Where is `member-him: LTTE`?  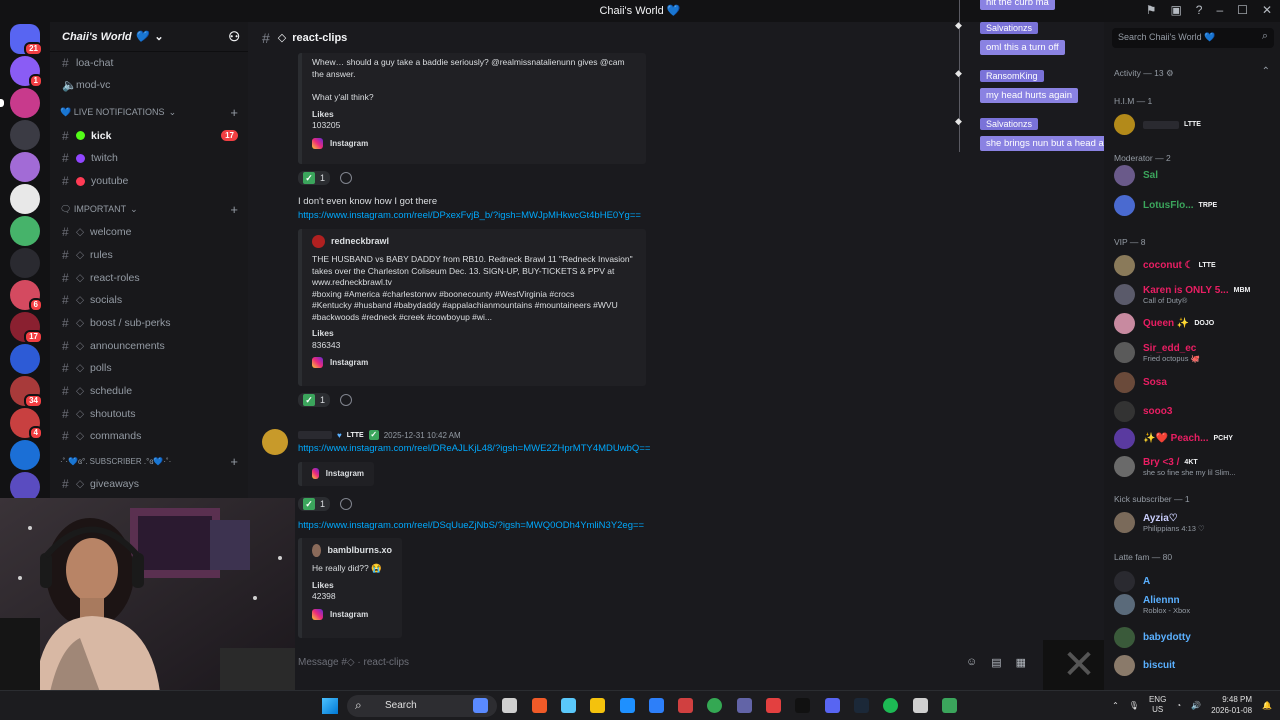
member-him: LTTE is located at coordinates (1195, 124).